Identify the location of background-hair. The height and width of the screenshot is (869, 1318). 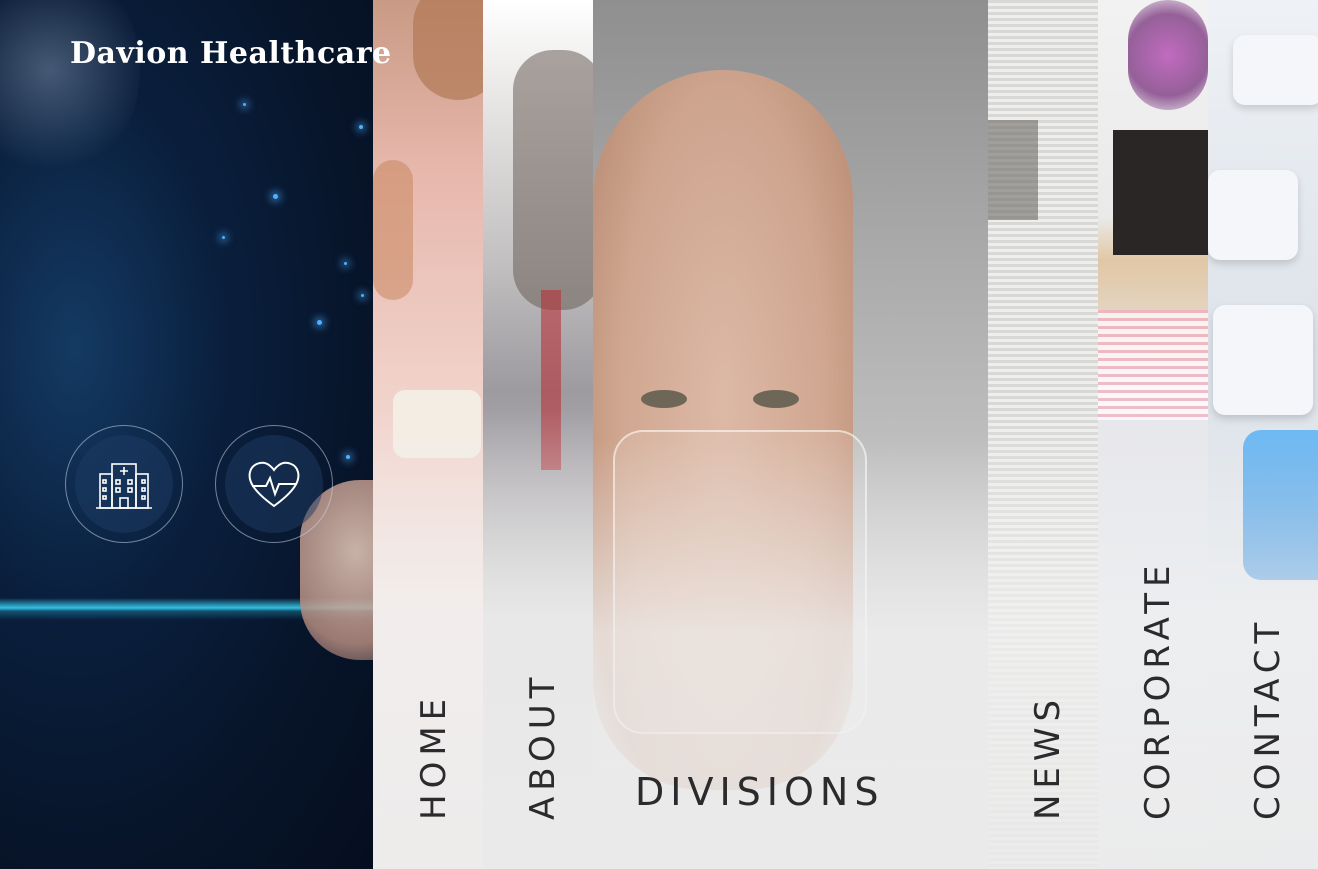
(448, 50).